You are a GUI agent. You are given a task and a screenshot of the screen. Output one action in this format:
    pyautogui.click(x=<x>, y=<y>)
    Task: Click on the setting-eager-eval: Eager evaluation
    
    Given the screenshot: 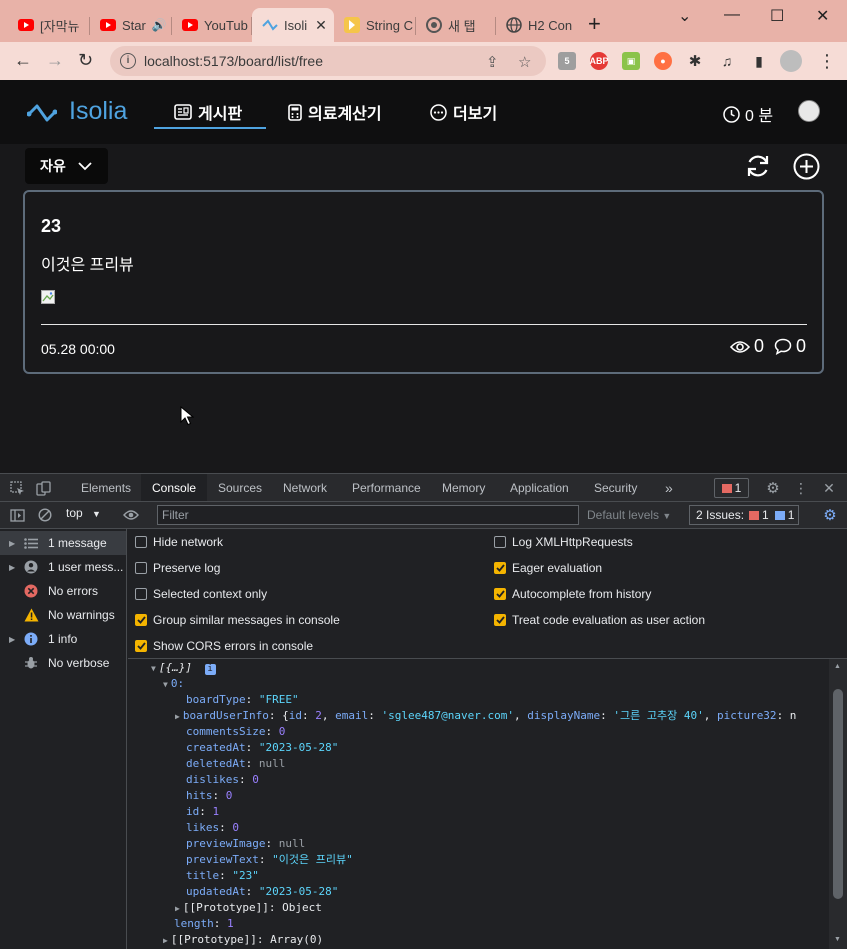 What is the action you would take?
    pyautogui.click(x=548, y=568)
    